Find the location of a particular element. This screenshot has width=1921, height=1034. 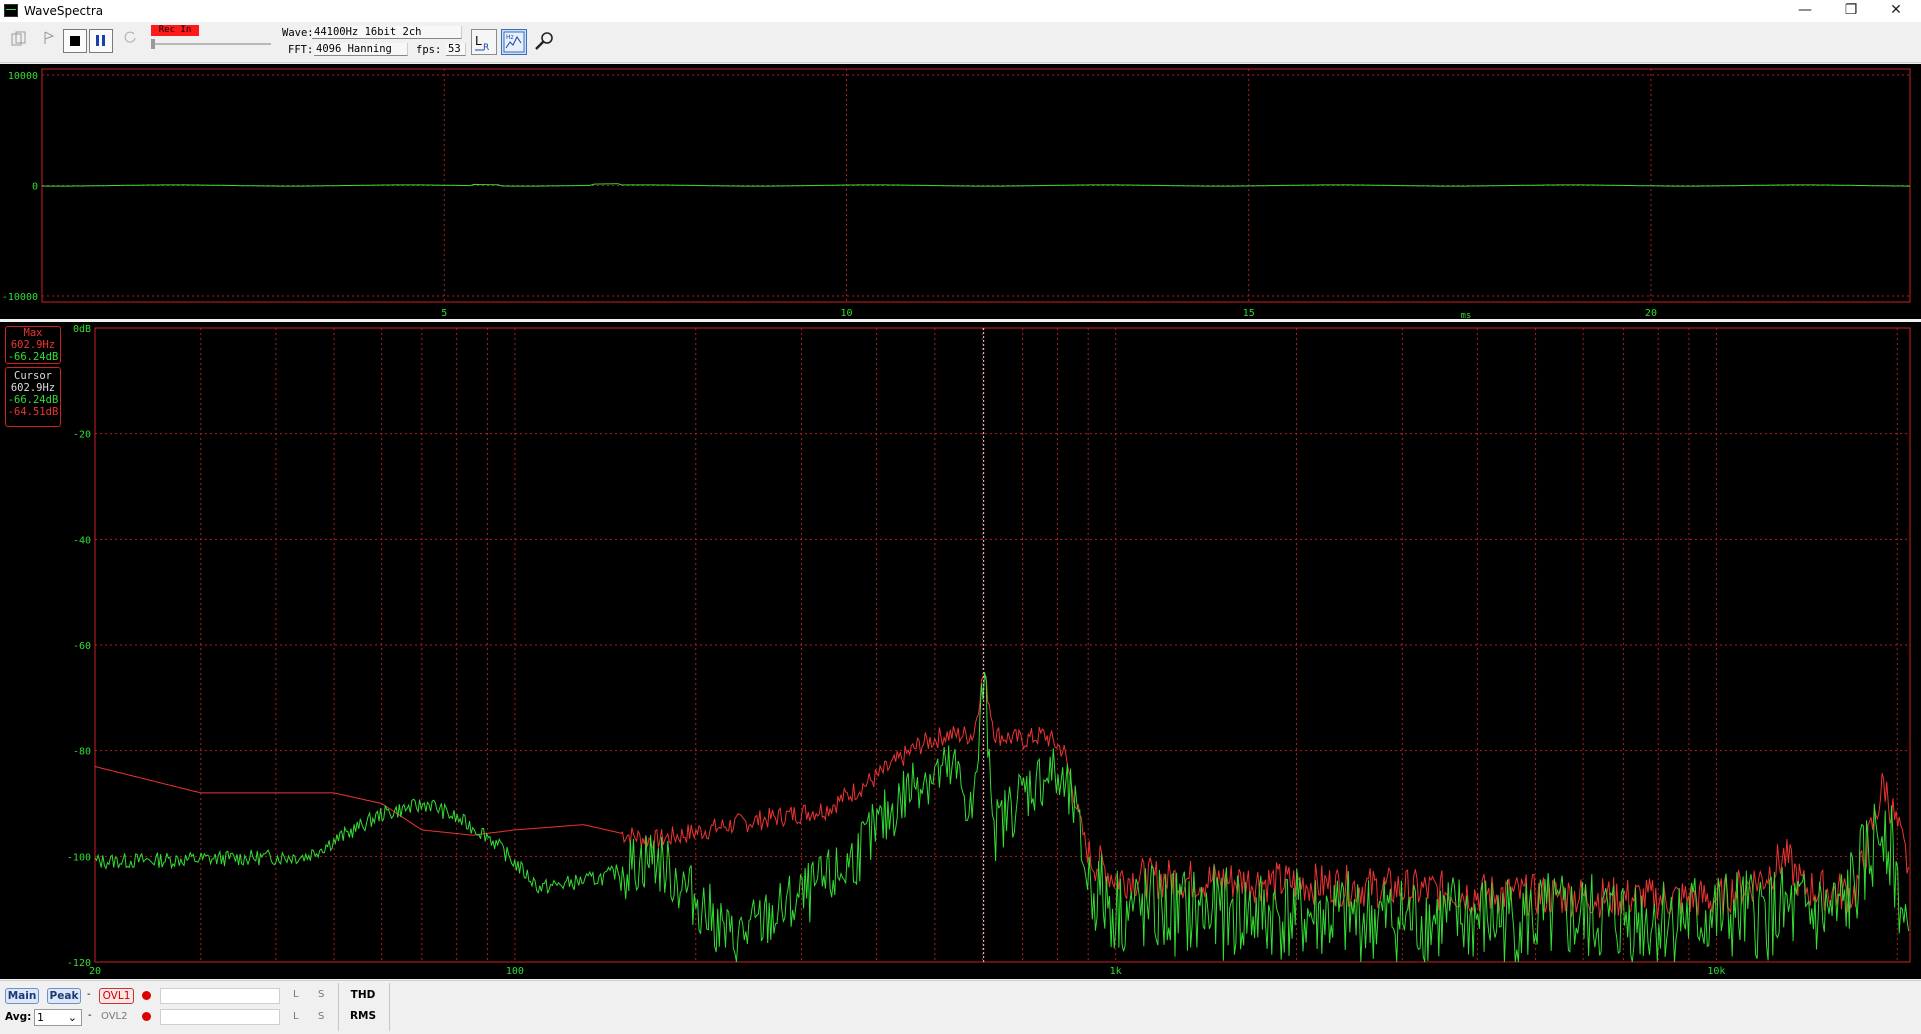

max-info-box: Max 602.9Hz -66.24dB is located at coordinates (33, 345).